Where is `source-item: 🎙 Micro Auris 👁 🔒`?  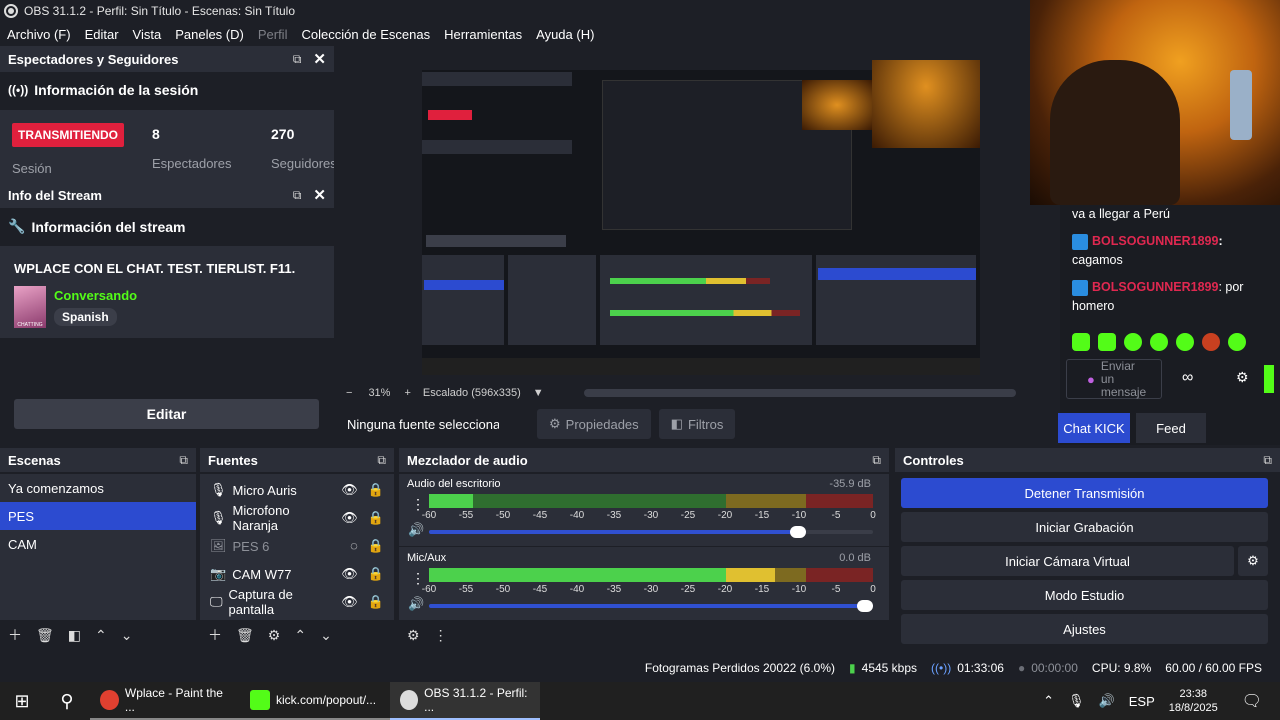
source-item: 🎙 Micro Auris 👁 🔒 is located at coordinates (297, 490).